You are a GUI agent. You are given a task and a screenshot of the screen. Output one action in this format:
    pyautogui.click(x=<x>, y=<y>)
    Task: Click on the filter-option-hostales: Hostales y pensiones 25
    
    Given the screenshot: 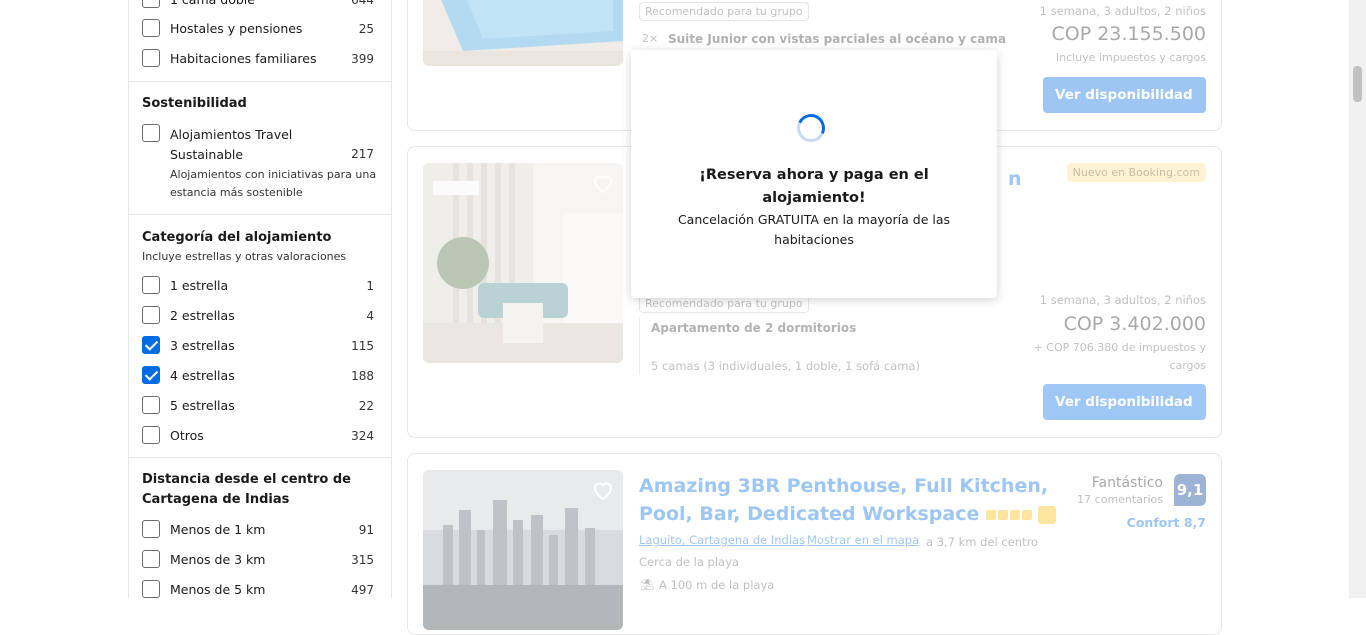 What is the action you would take?
    pyautogui.click(x=258, y=30)
    